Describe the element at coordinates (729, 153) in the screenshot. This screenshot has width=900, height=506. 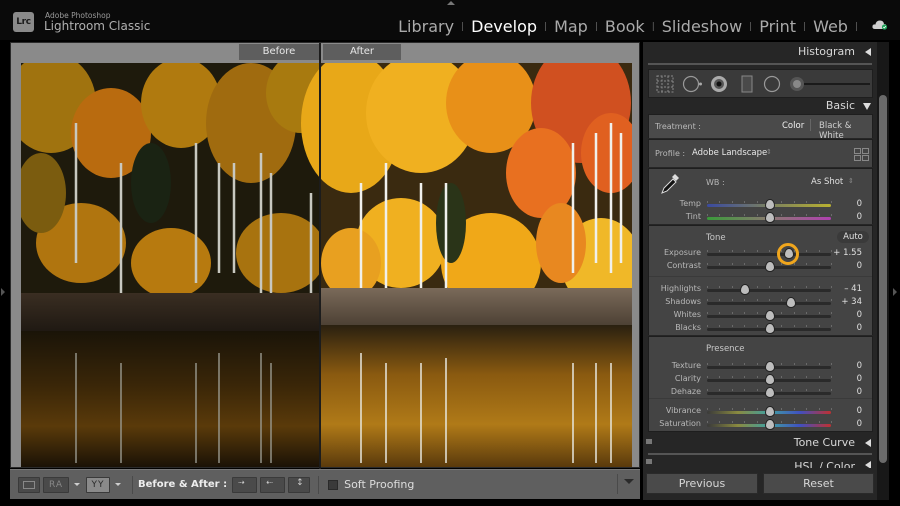
I see `profile-dropdown: Adobe Landscape` at that location.